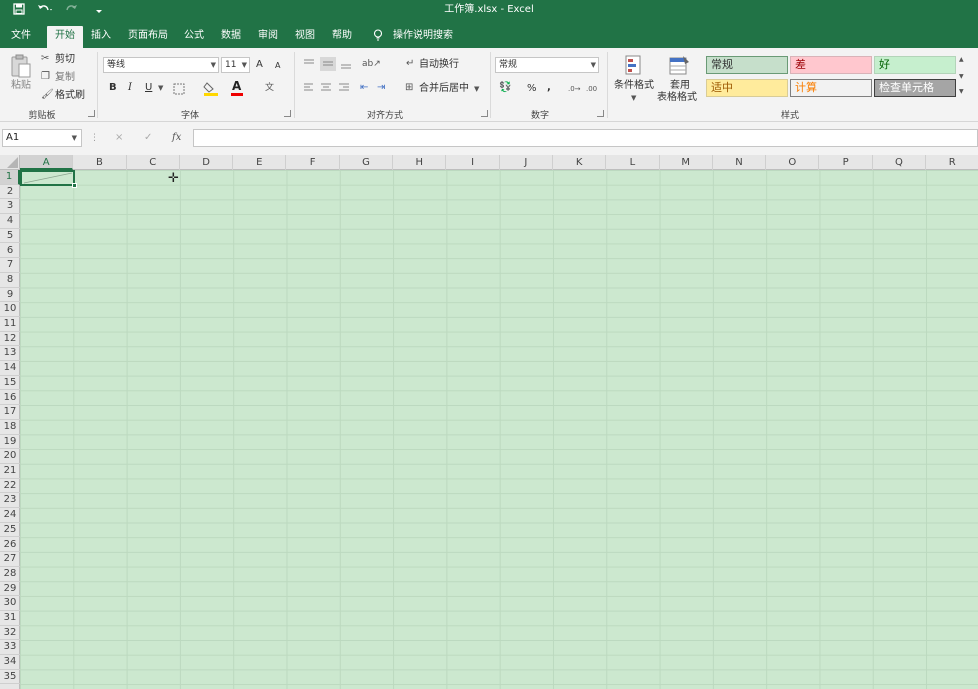 This screenshot has width=978, height=689. I want to click on style-neutral: 适中, so click(747, 88).